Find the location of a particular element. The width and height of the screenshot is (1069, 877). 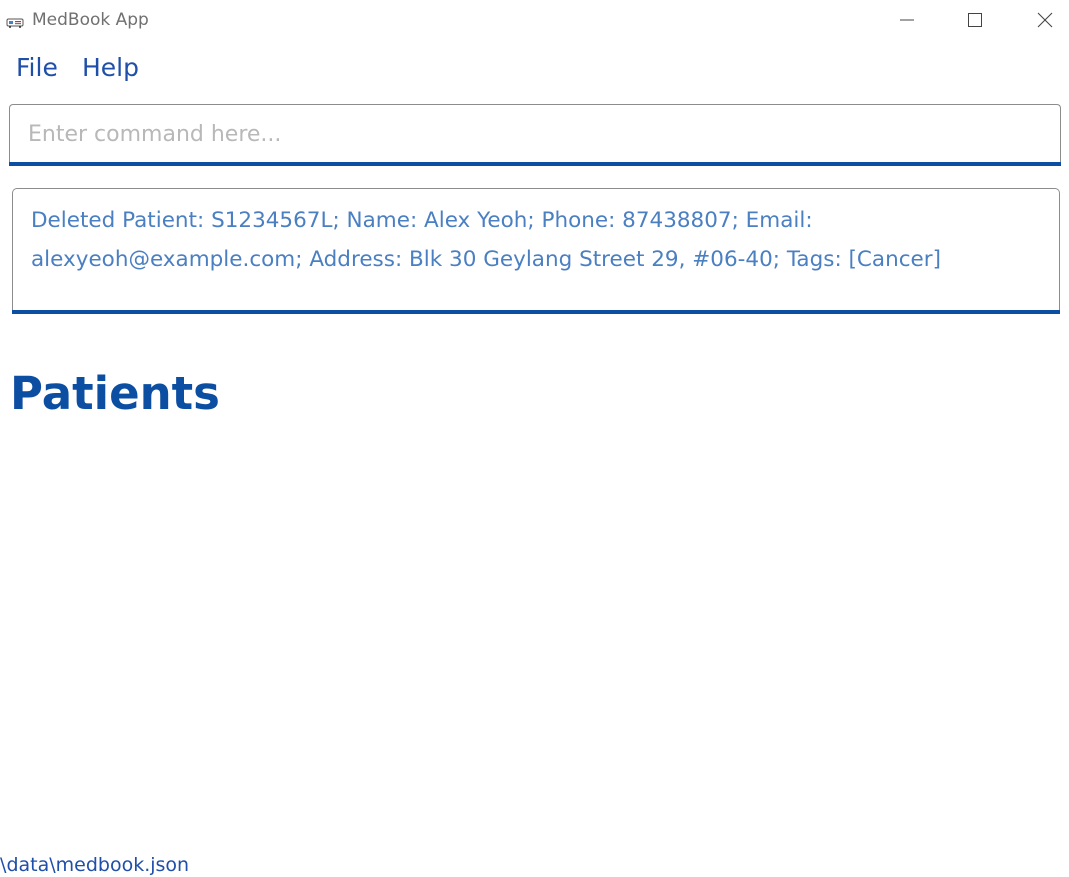

status-bar-file-path: .\data\medbook.json is located at coordinates (95, 865).